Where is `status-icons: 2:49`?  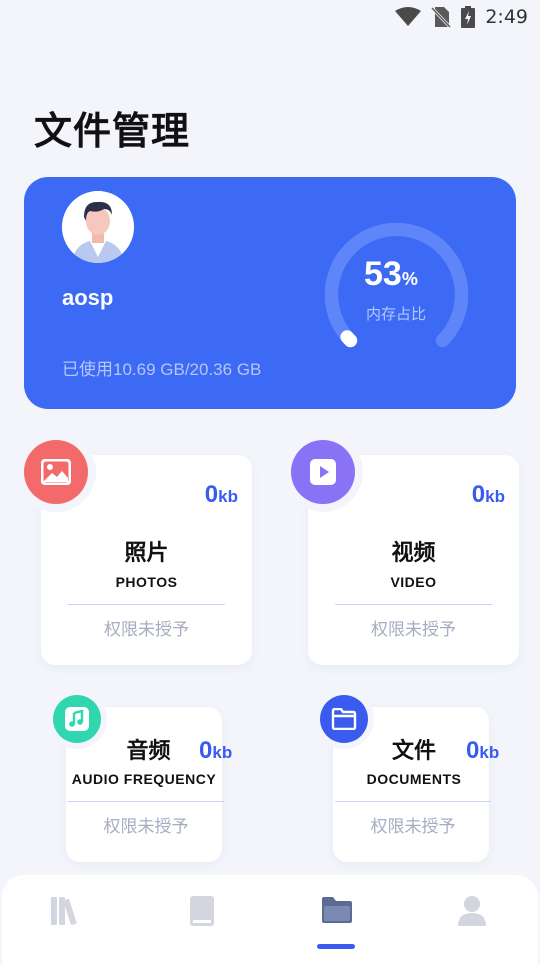 status-icons: 2:49 is located at coordinates (461, 17).